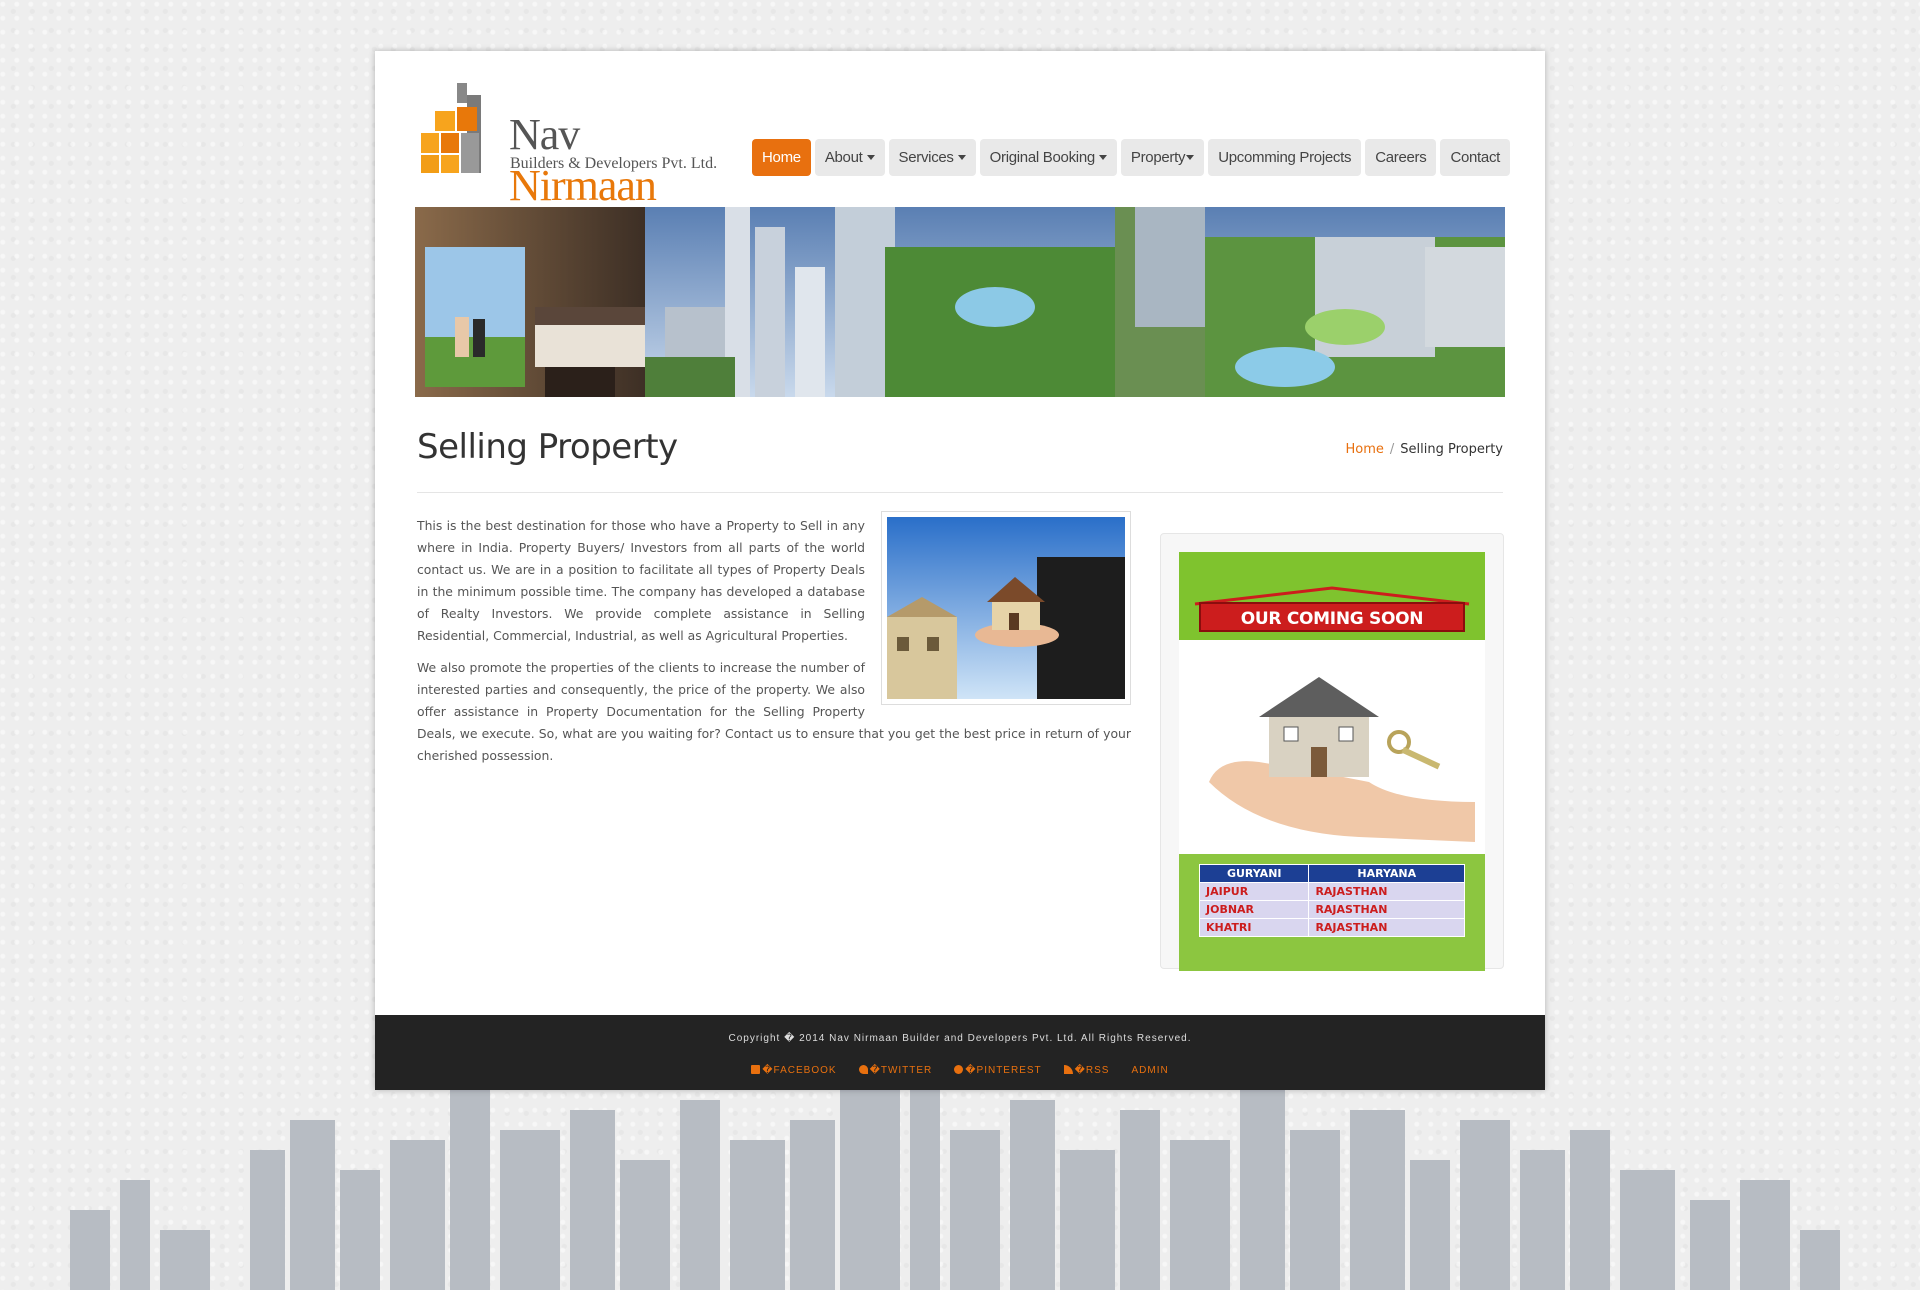  Describe the element at coordinates (932, 157) in the screenshot. I see `nav-item-services: Services` at that location.